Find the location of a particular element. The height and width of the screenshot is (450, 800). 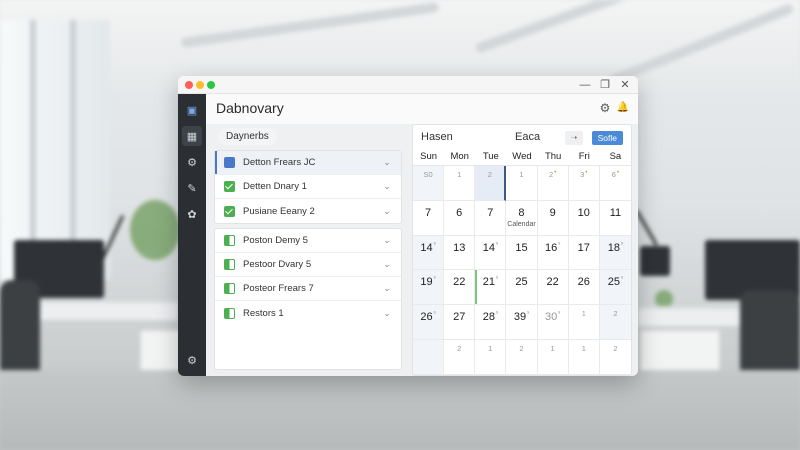

calendar-day-cell: 39ˢ is located at coordinates (522, 323).